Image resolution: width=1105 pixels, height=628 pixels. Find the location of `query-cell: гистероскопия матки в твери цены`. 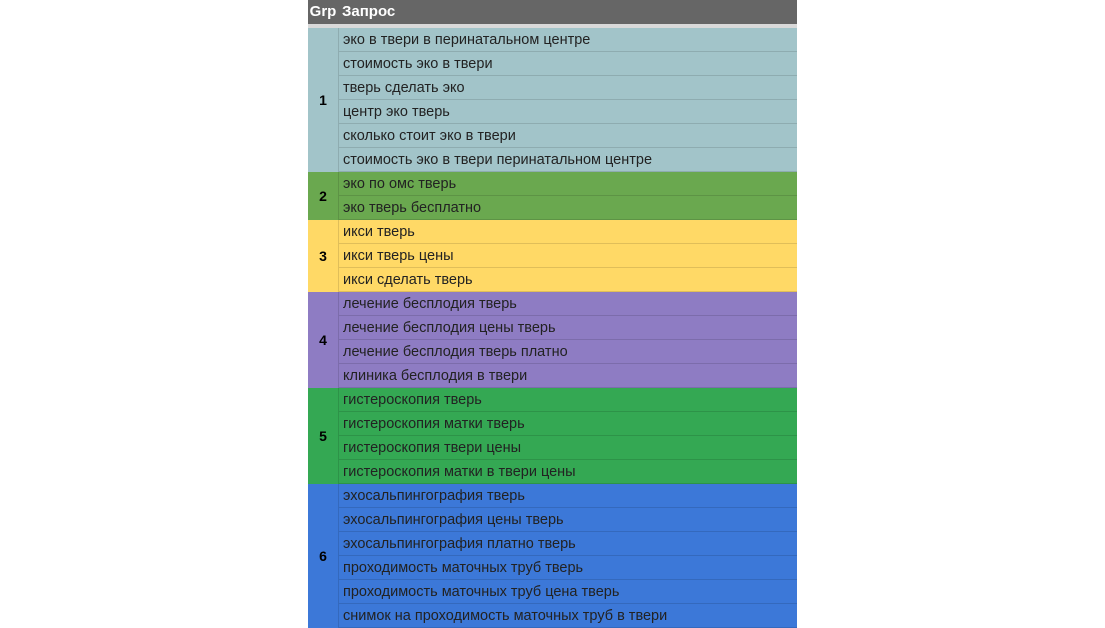

query-cell: гистероскопия матки в твери цены is located at coordinates (568, 472).